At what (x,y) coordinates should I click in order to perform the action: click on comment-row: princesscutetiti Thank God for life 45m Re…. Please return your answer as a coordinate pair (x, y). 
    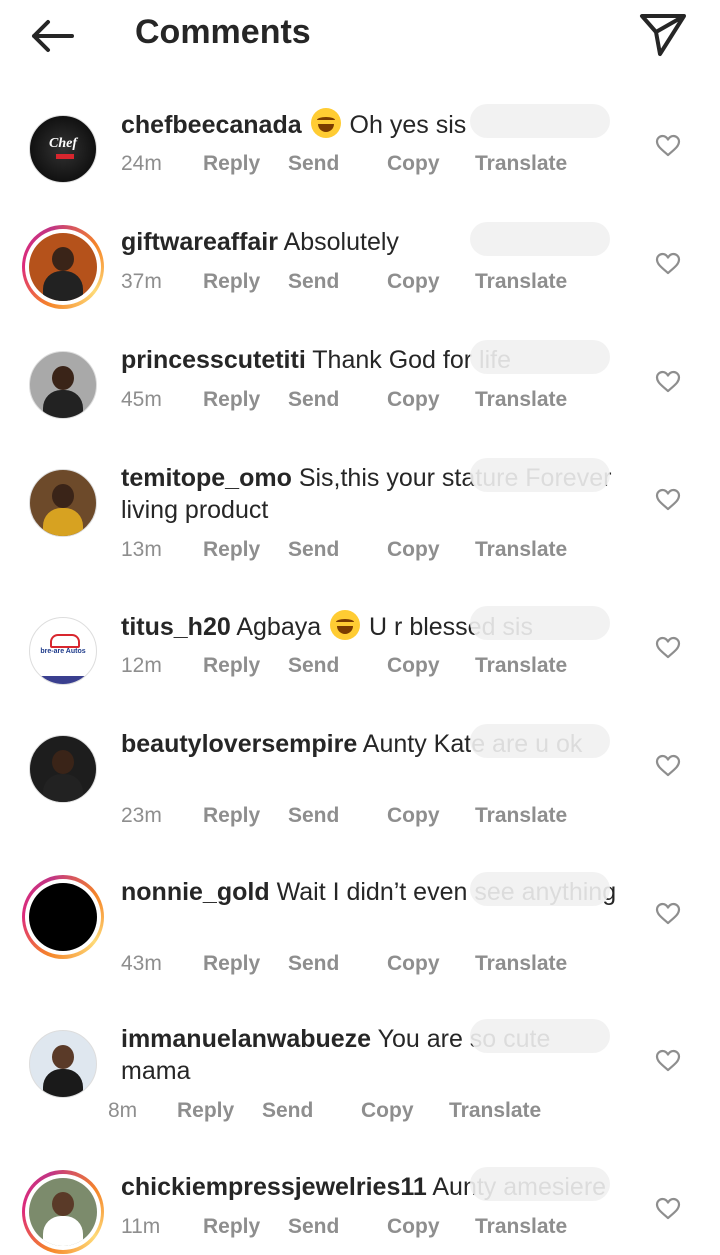
    Looking at the image, I should click on (360, 377).